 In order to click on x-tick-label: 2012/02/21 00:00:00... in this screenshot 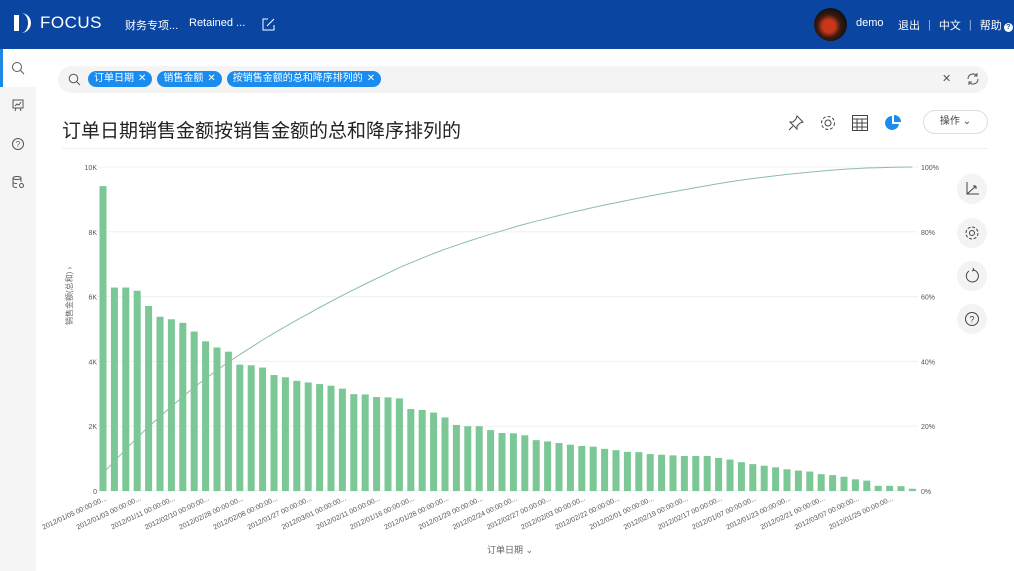, I will do `click(793, 513)`.